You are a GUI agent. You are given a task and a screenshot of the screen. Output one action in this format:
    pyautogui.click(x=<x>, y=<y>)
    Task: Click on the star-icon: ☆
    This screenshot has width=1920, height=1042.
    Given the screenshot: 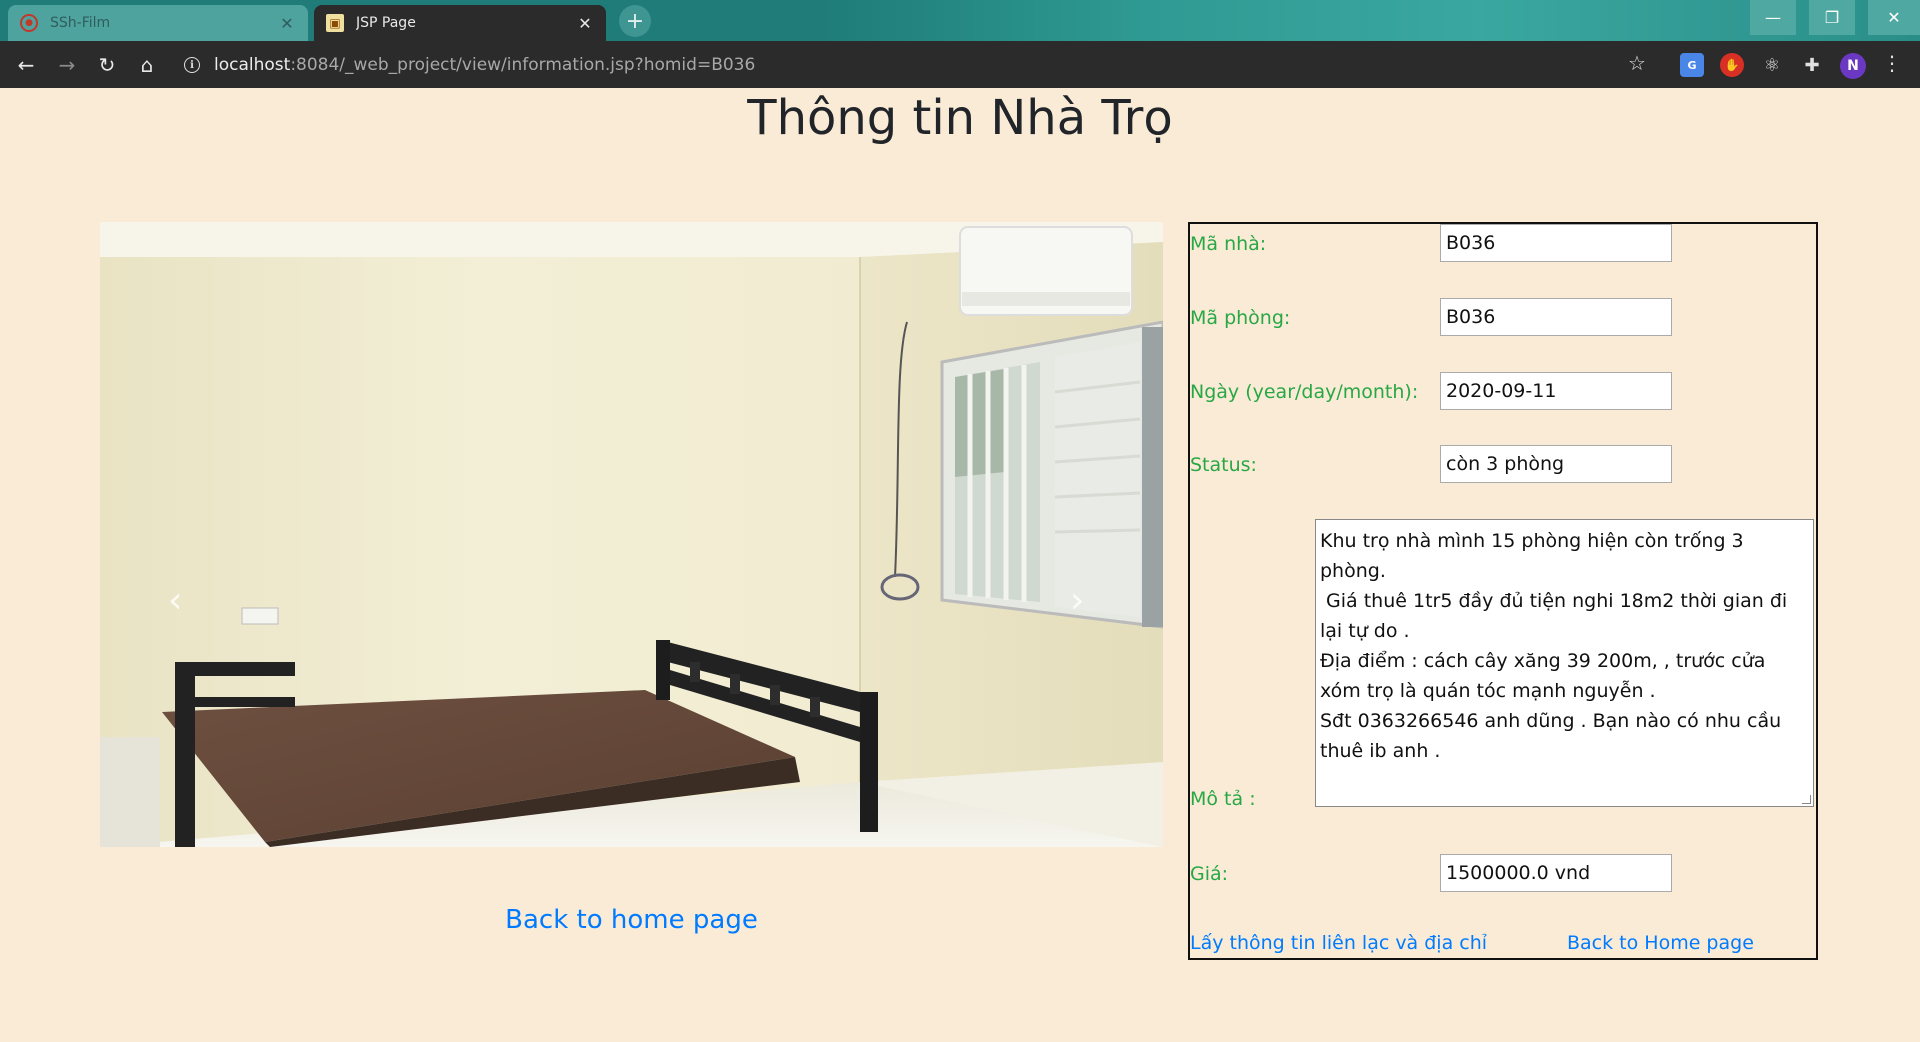 What is the action you would take?
    pyautogui.click(x=1637, y=63)
    